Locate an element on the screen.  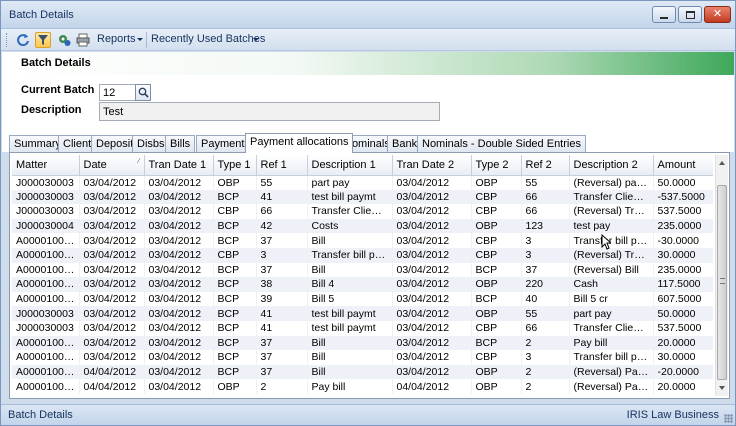
cell-ref-1: 3 is located at coordinates (282, 255).